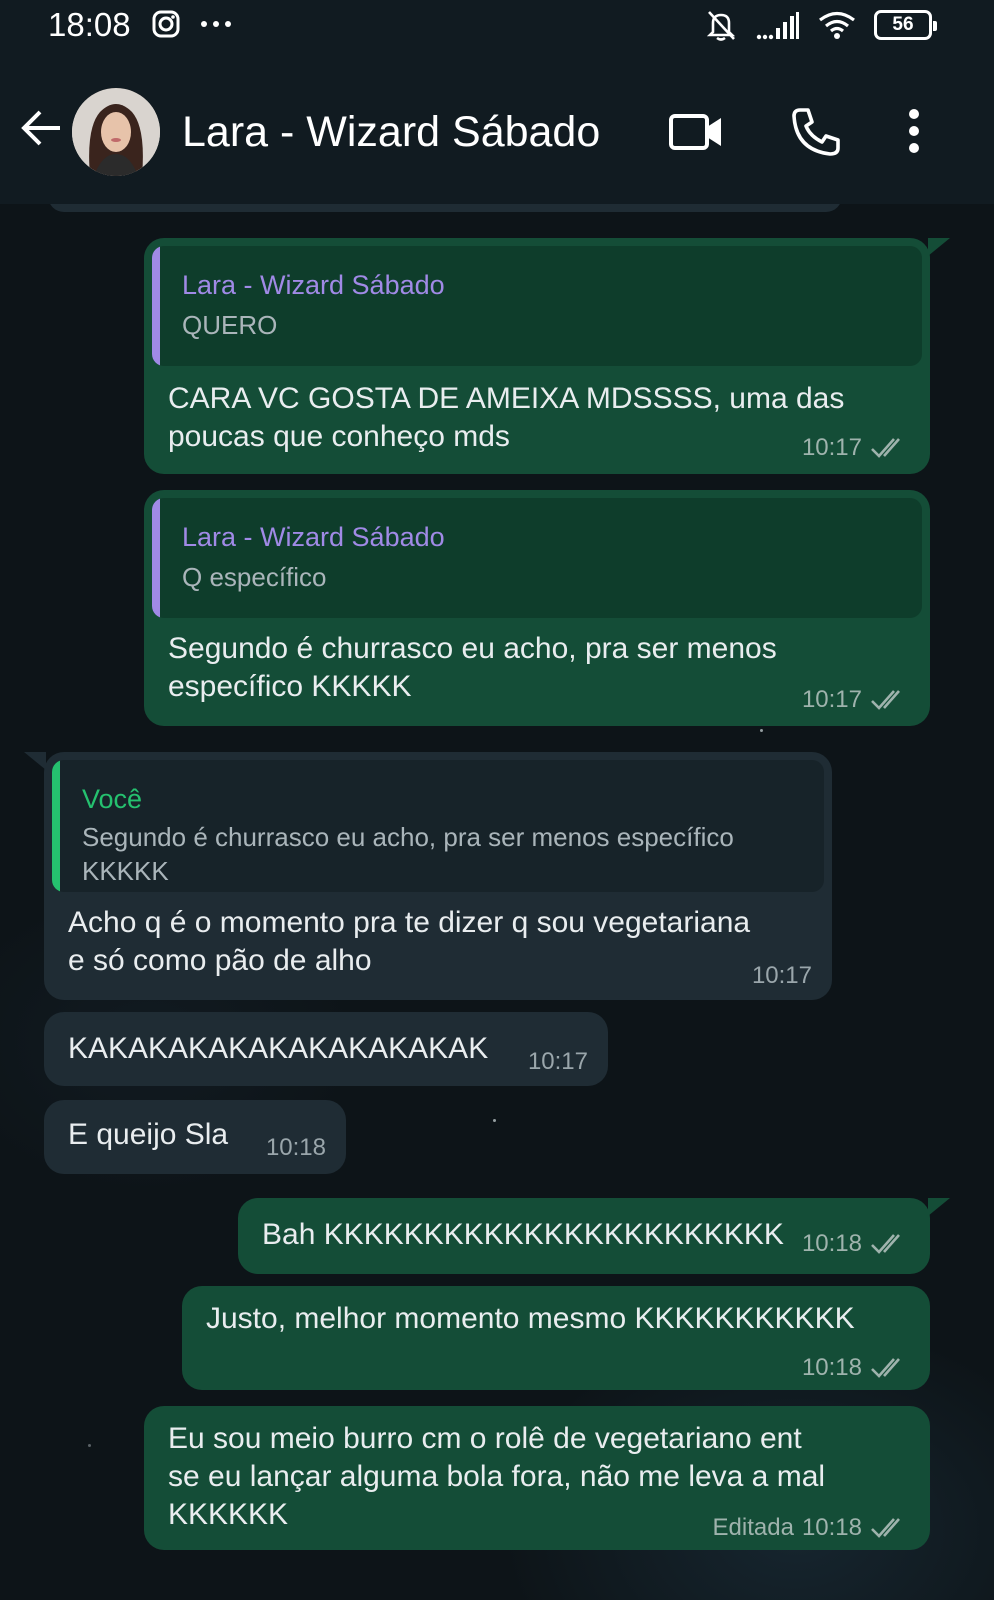  What do you see at coordinates (112, 799) in the screenshot?
I see `quote-author: Você` at bounding box center [112, 799].